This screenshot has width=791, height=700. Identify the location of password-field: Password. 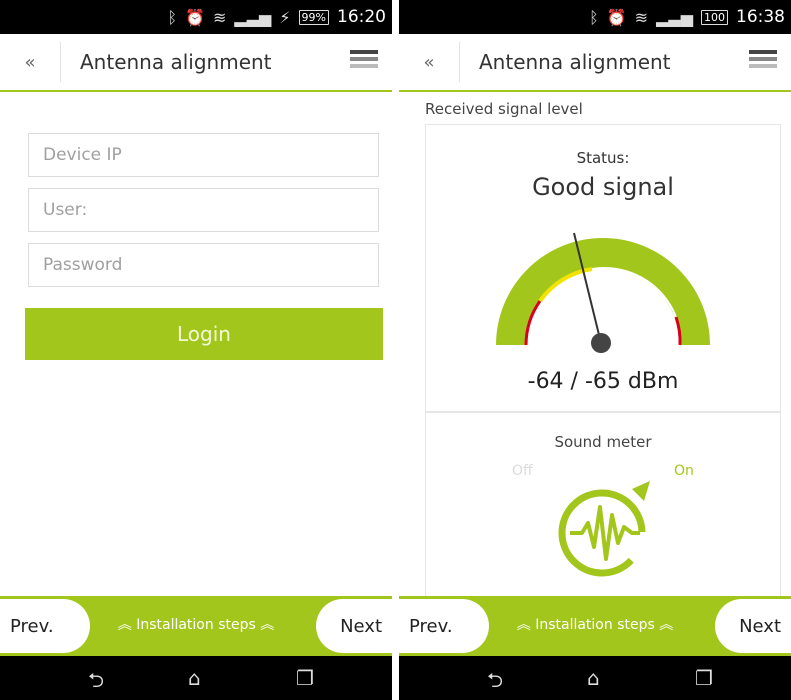
(203, 265).